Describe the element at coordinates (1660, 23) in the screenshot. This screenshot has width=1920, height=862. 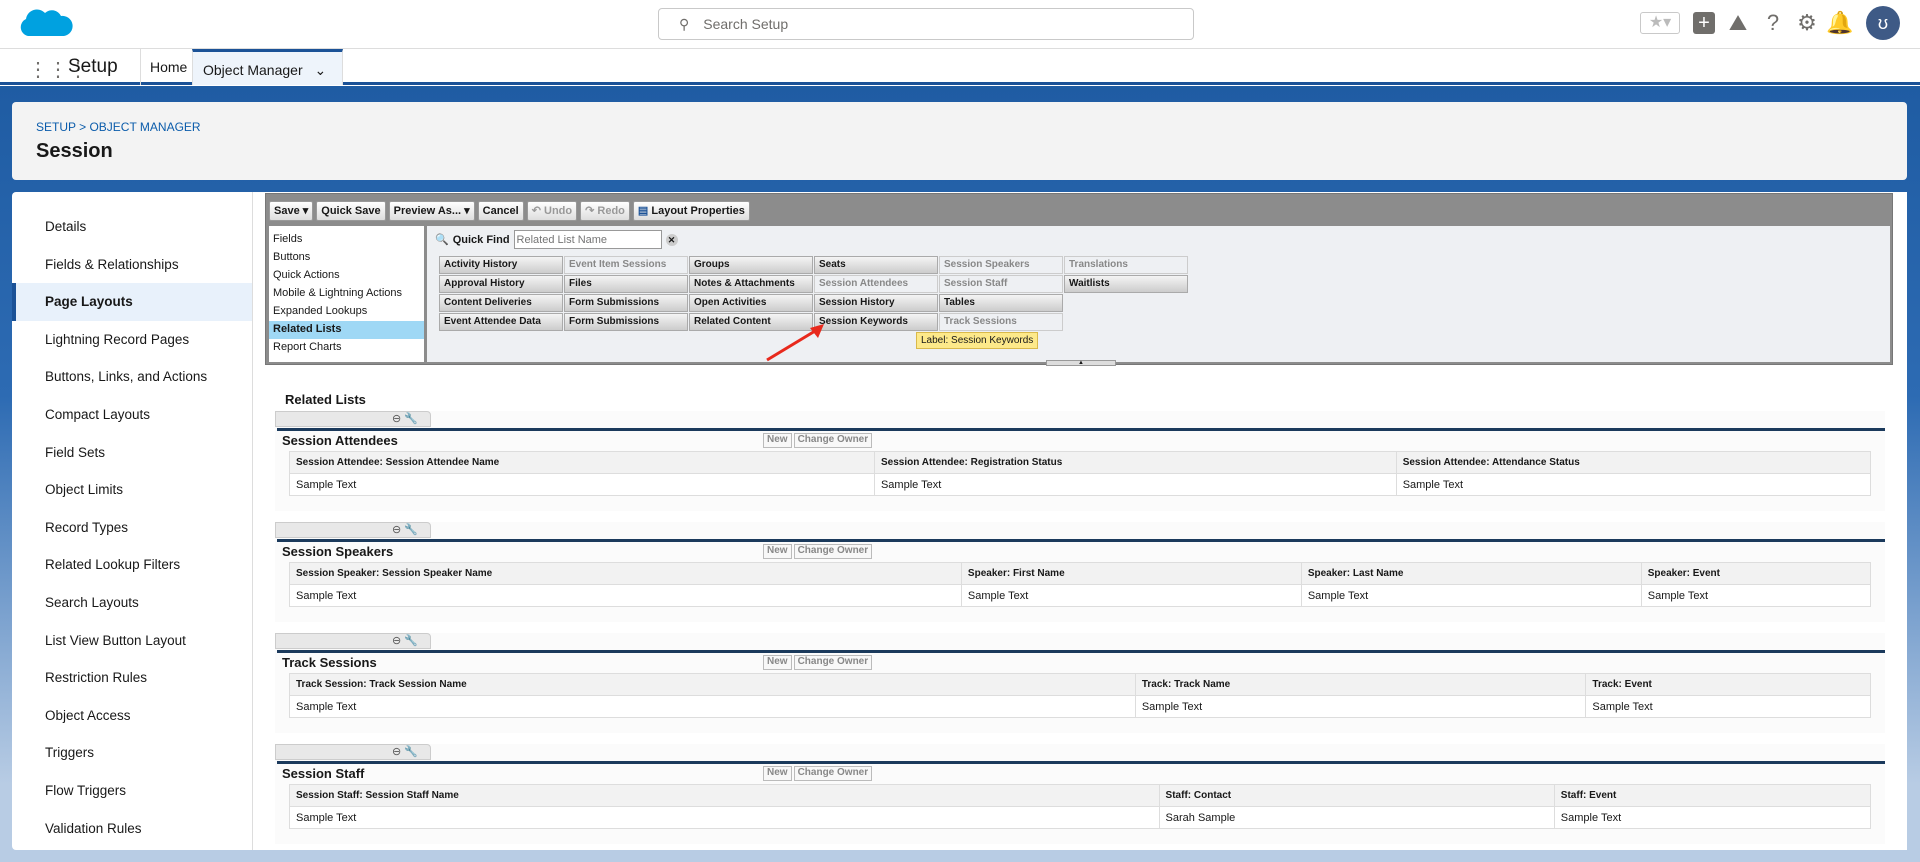
I see `favorites-star-icon: ★▾` at that location.